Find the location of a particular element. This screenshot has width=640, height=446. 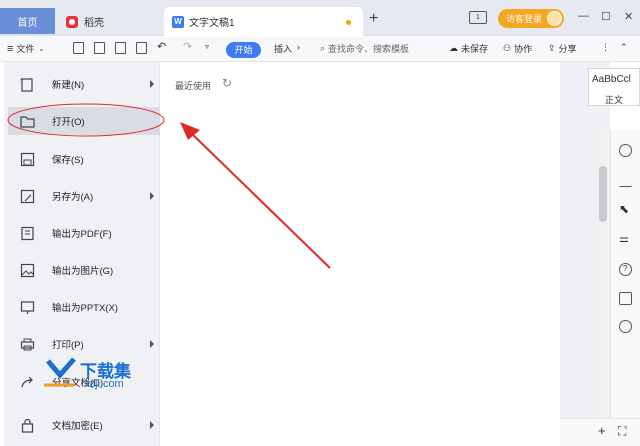

download-logo-icon is located at coordinates (60, 372).